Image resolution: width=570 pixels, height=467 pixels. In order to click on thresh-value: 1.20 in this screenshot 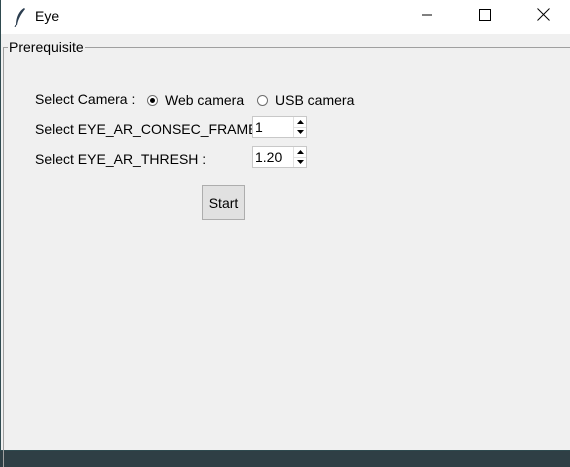, I will do `click(273, 157)`.